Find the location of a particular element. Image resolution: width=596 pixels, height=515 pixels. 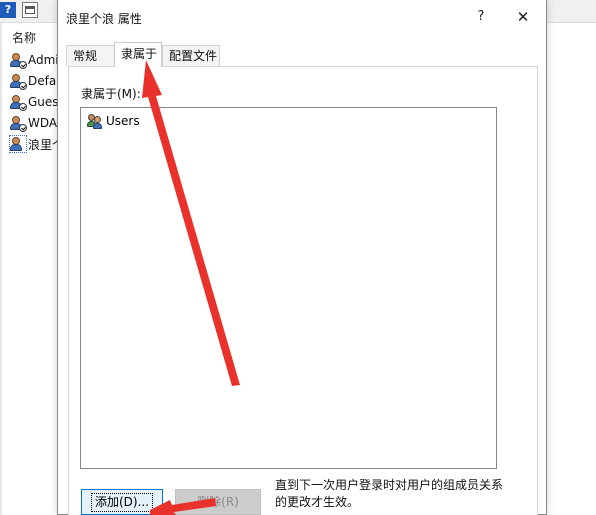

tab-member-of: 隶属于 is located at coordinates (138, 54).